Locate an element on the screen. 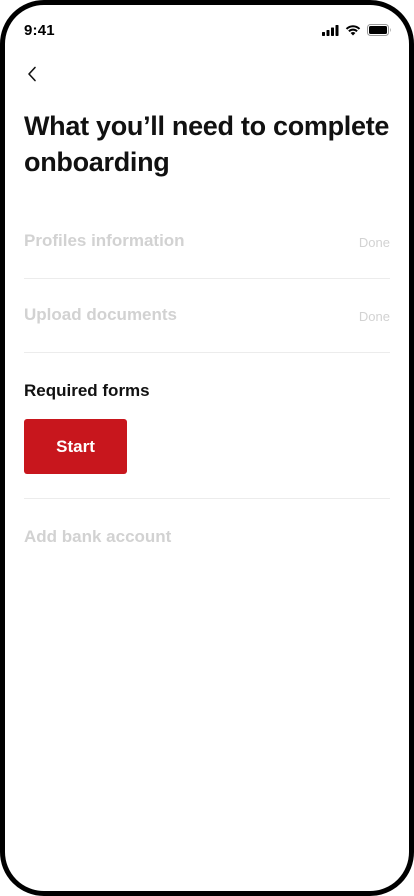 The width and height of the screenshot is (414, 896). status-icons is located at coordinates (357, 30).